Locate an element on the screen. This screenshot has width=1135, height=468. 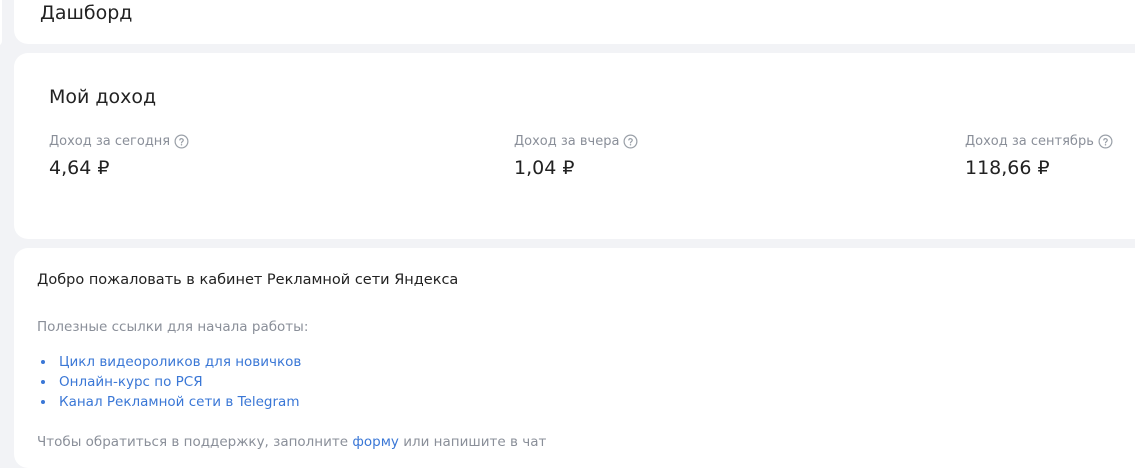
link-video-course: Цикл видеороликов для новичков is located at coordinates (180, 362).